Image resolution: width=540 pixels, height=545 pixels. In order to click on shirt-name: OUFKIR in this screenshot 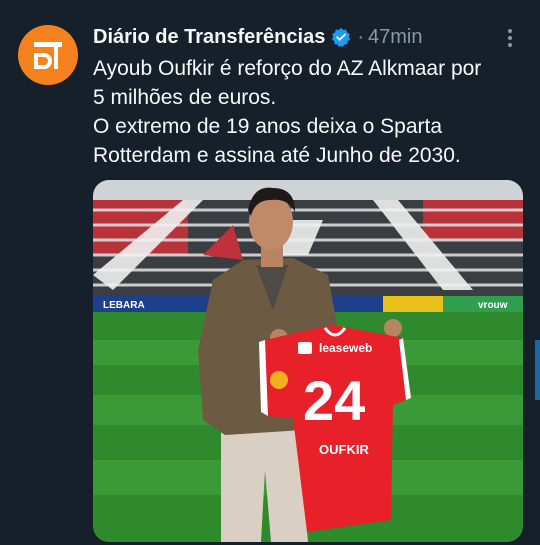, I will do `click(344, 449)`.